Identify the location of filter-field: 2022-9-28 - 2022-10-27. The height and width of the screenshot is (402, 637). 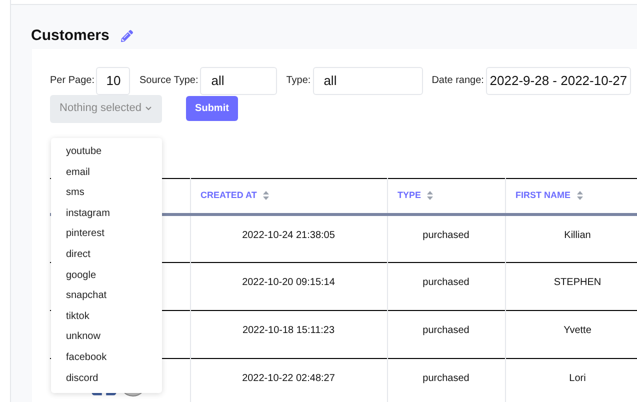
(558, 80).